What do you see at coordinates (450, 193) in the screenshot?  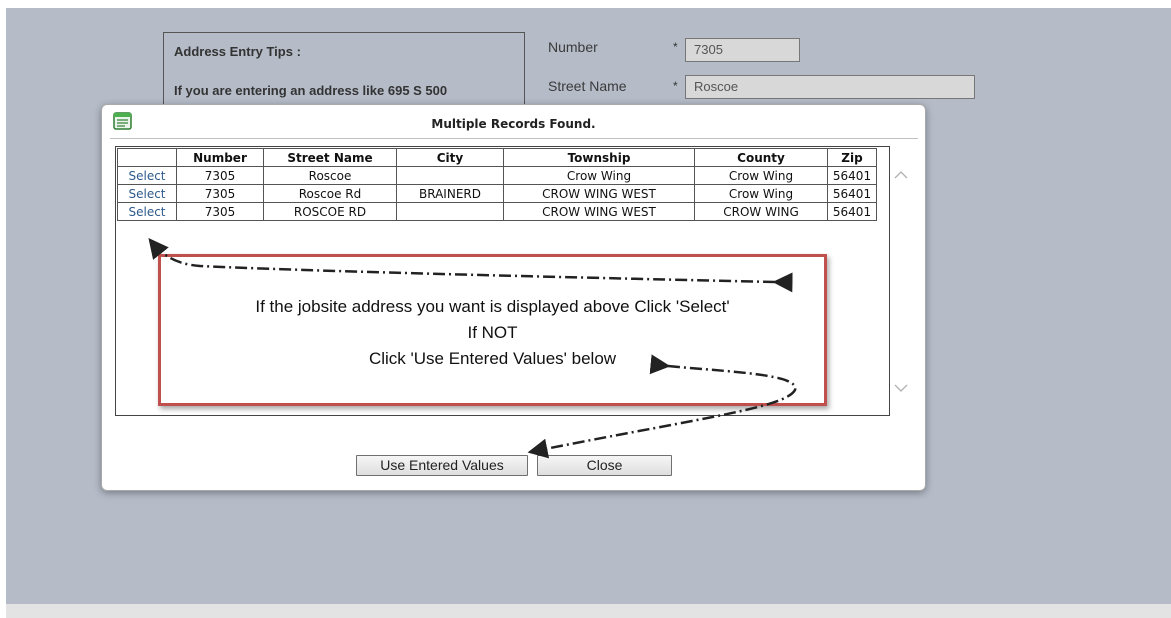 I see `cell-city: BRAINERD` at bounding box center [450, 193].